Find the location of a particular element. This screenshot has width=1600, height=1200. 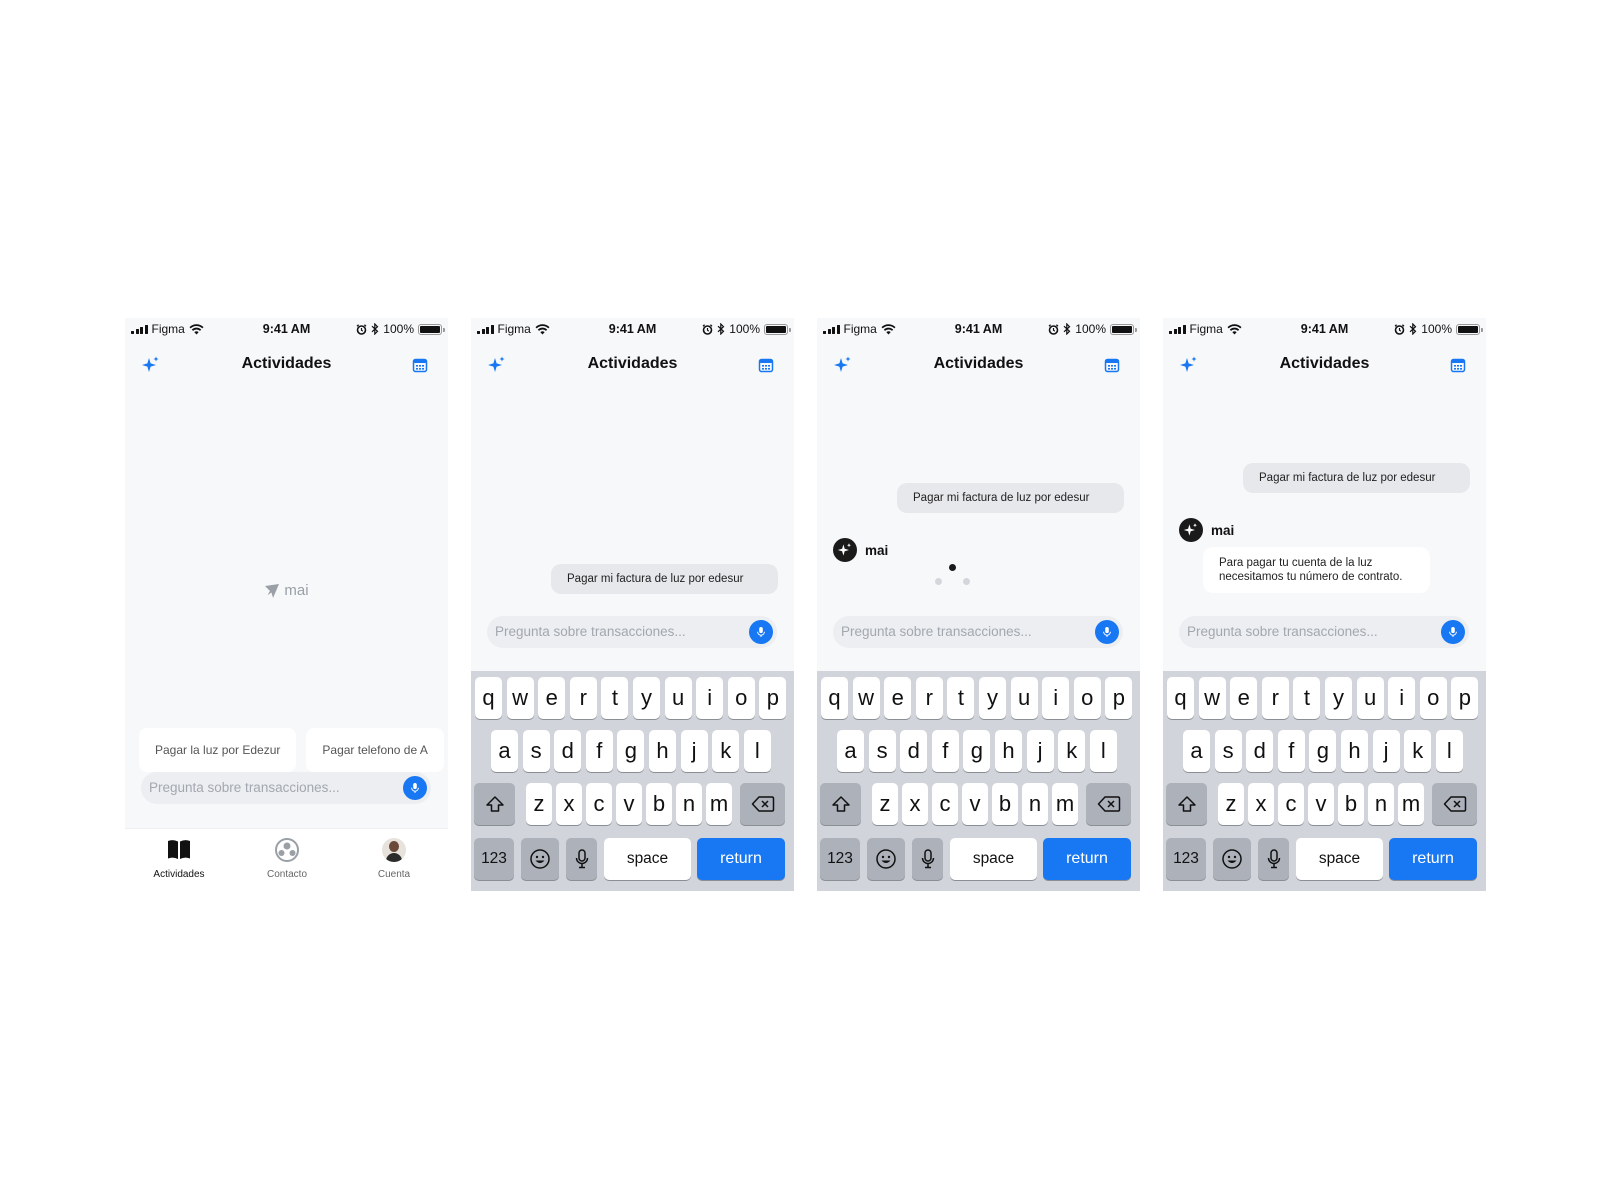

tab-actividades: Actividades is located at coordinates (179, 858).